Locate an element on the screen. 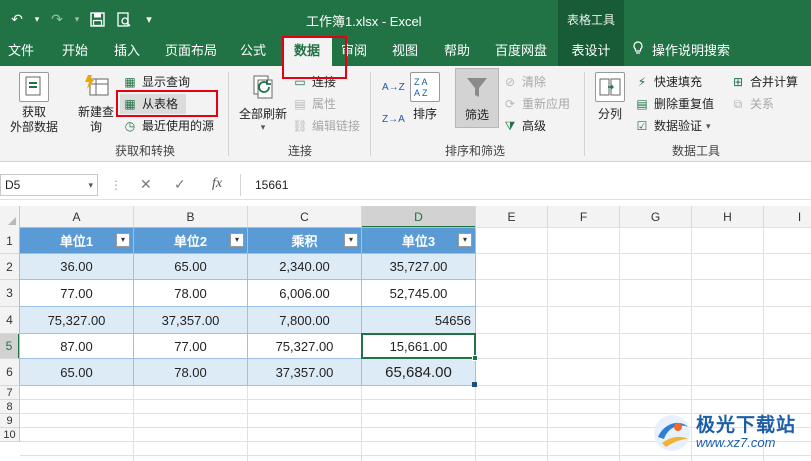 Image resolution: width=811 pixels, height=461 pixels. column-header-d: D is located at coordinates (419, 217).